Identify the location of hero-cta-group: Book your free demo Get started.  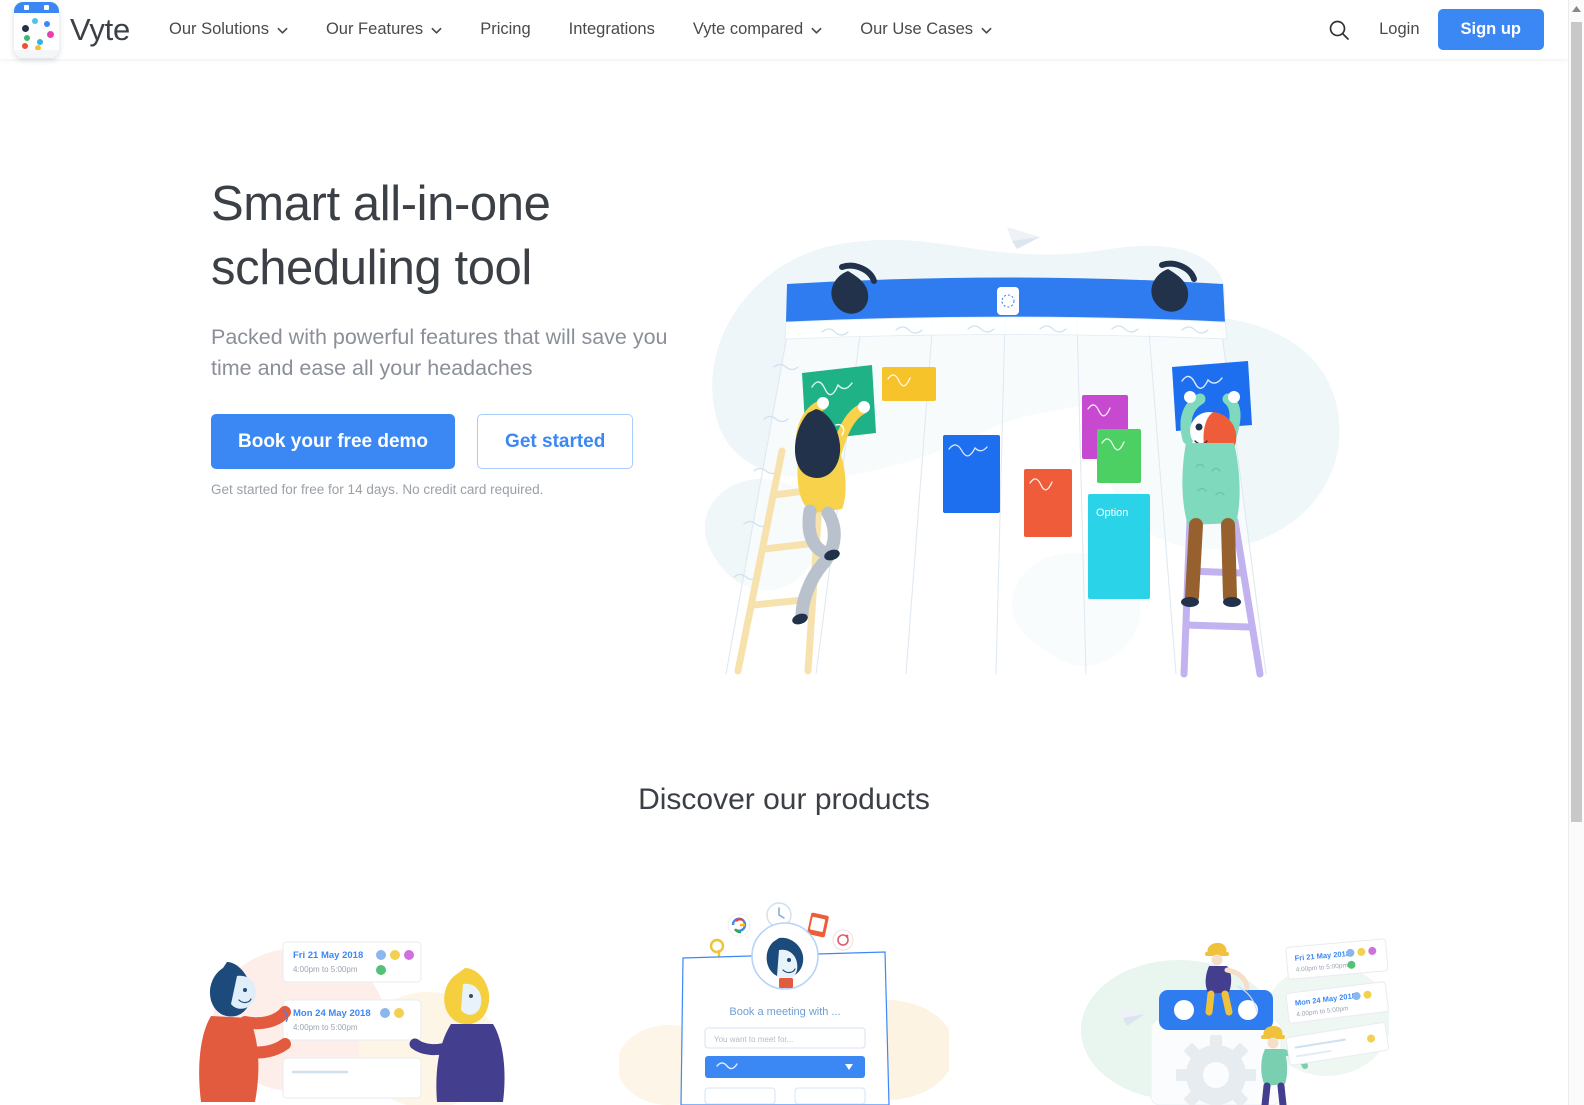
(471, 441).